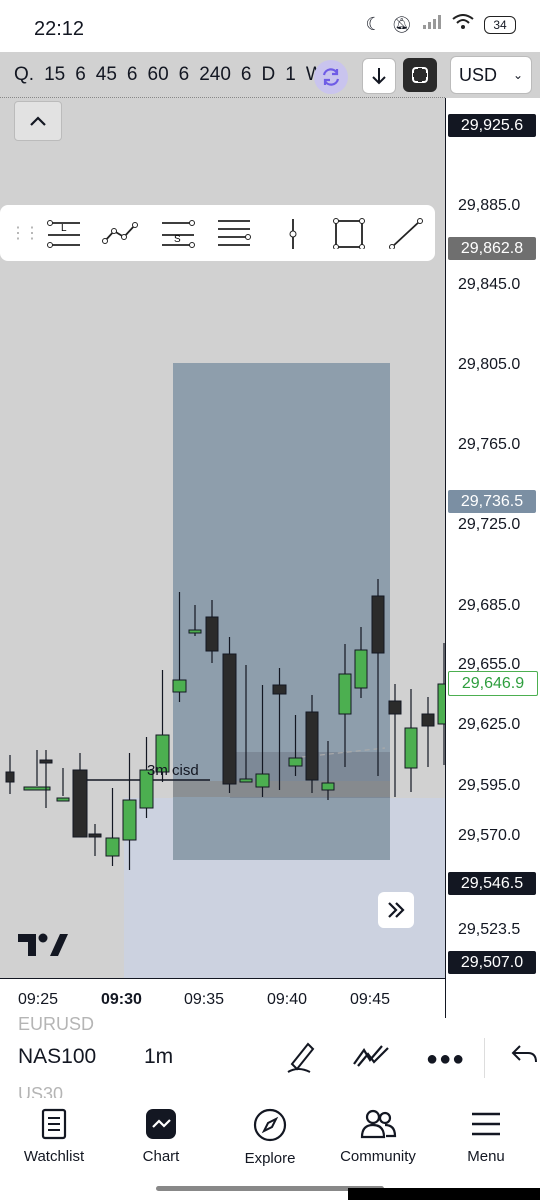 Image resolution: width=540 pixels, height=1200 pixels. Describe the element at coordinates (489, 444) in the screenshot. I see `price-label: 29,765.0` at that location.